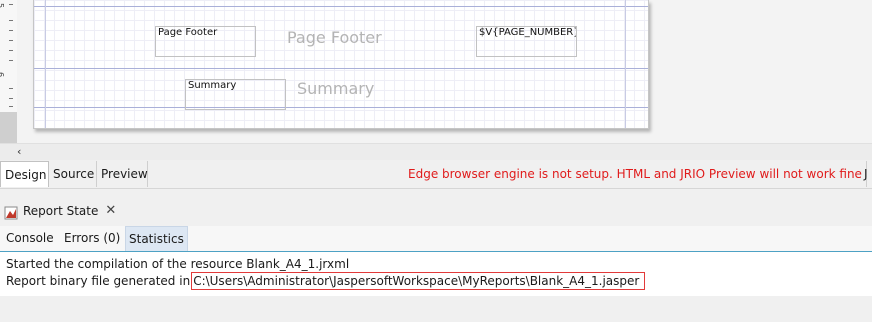  What do you see at coordinates (110, 211) in the screenshot?
I see `close-icon: ✕` at bounding box center [110, 211].